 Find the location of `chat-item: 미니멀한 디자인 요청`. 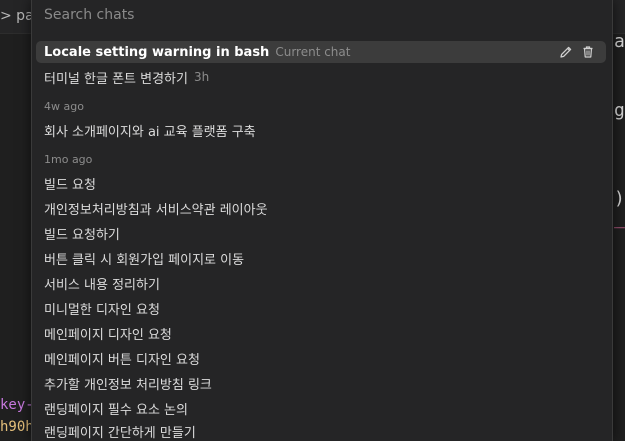

chat-item: 미니멀한 디자인 요청 is located at coordinates (321, 308).